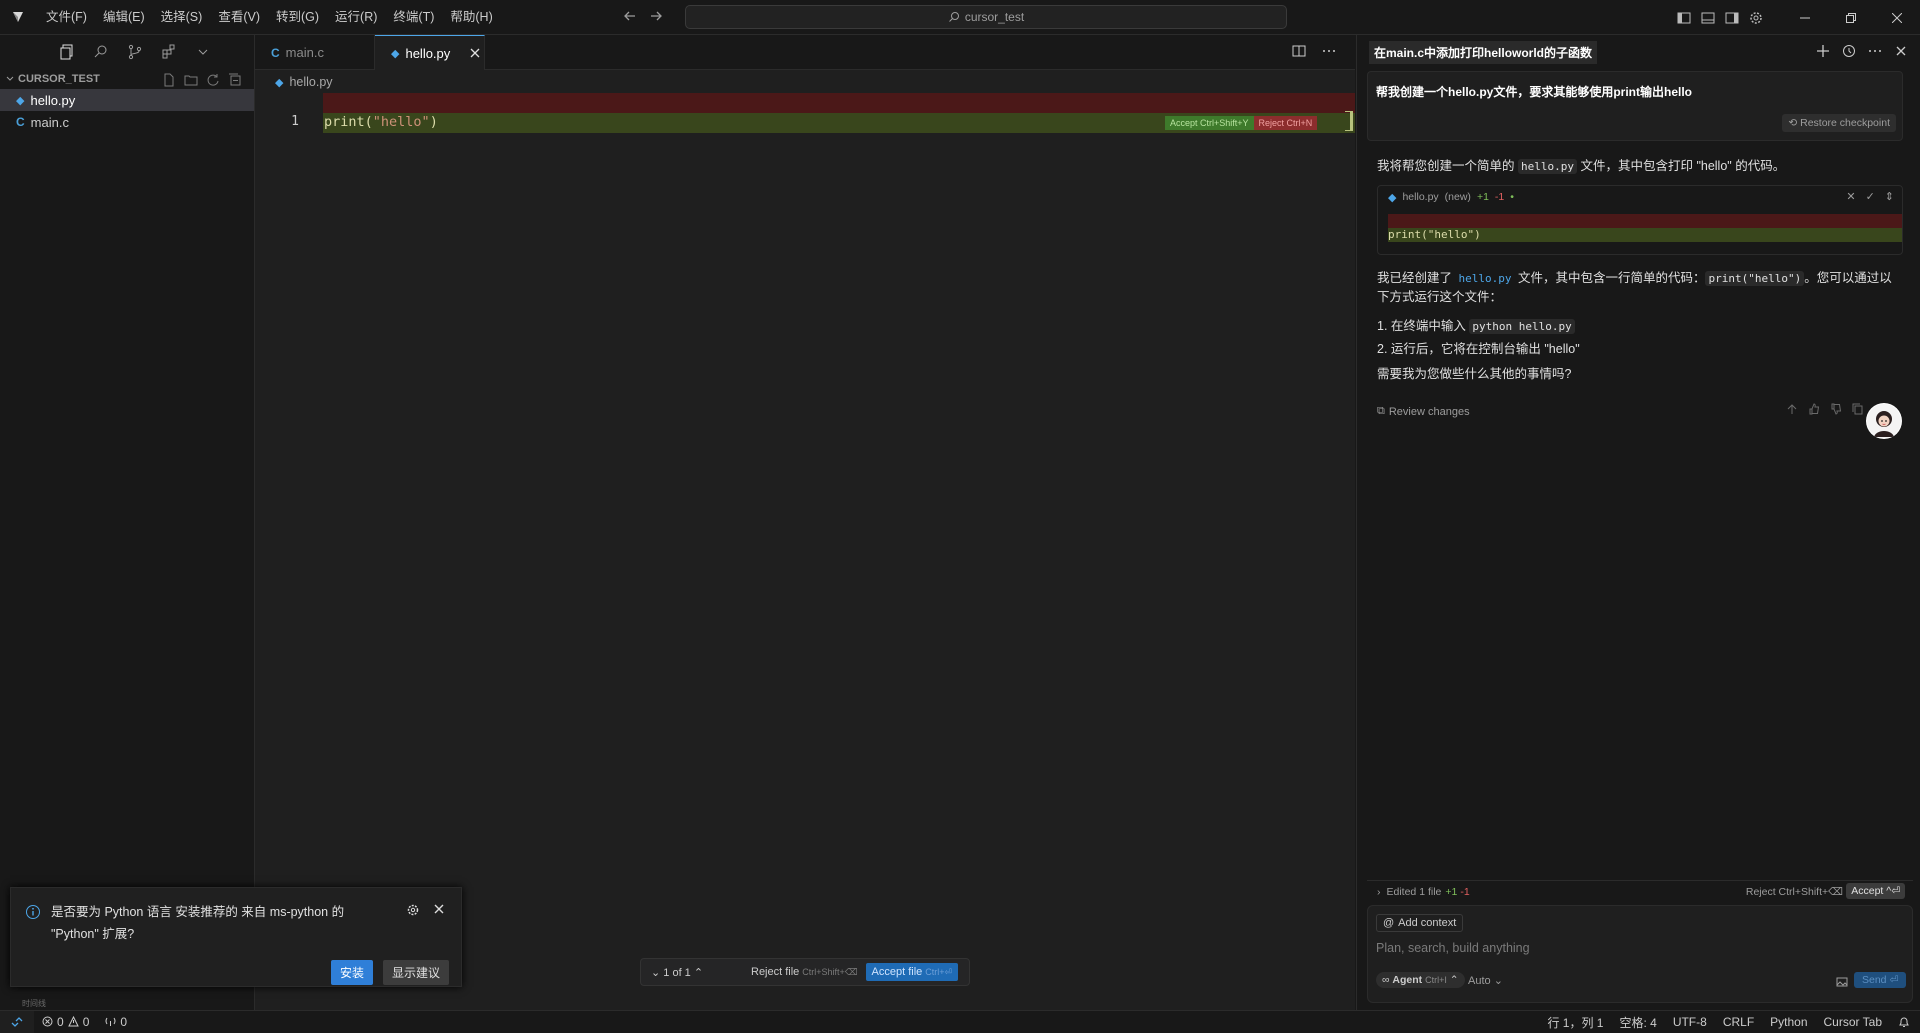 The image size is (1920, 1033). I want to click on chat-title-tab: 在main.c中添加打印helloworld的子函数, so click(1483, 52).